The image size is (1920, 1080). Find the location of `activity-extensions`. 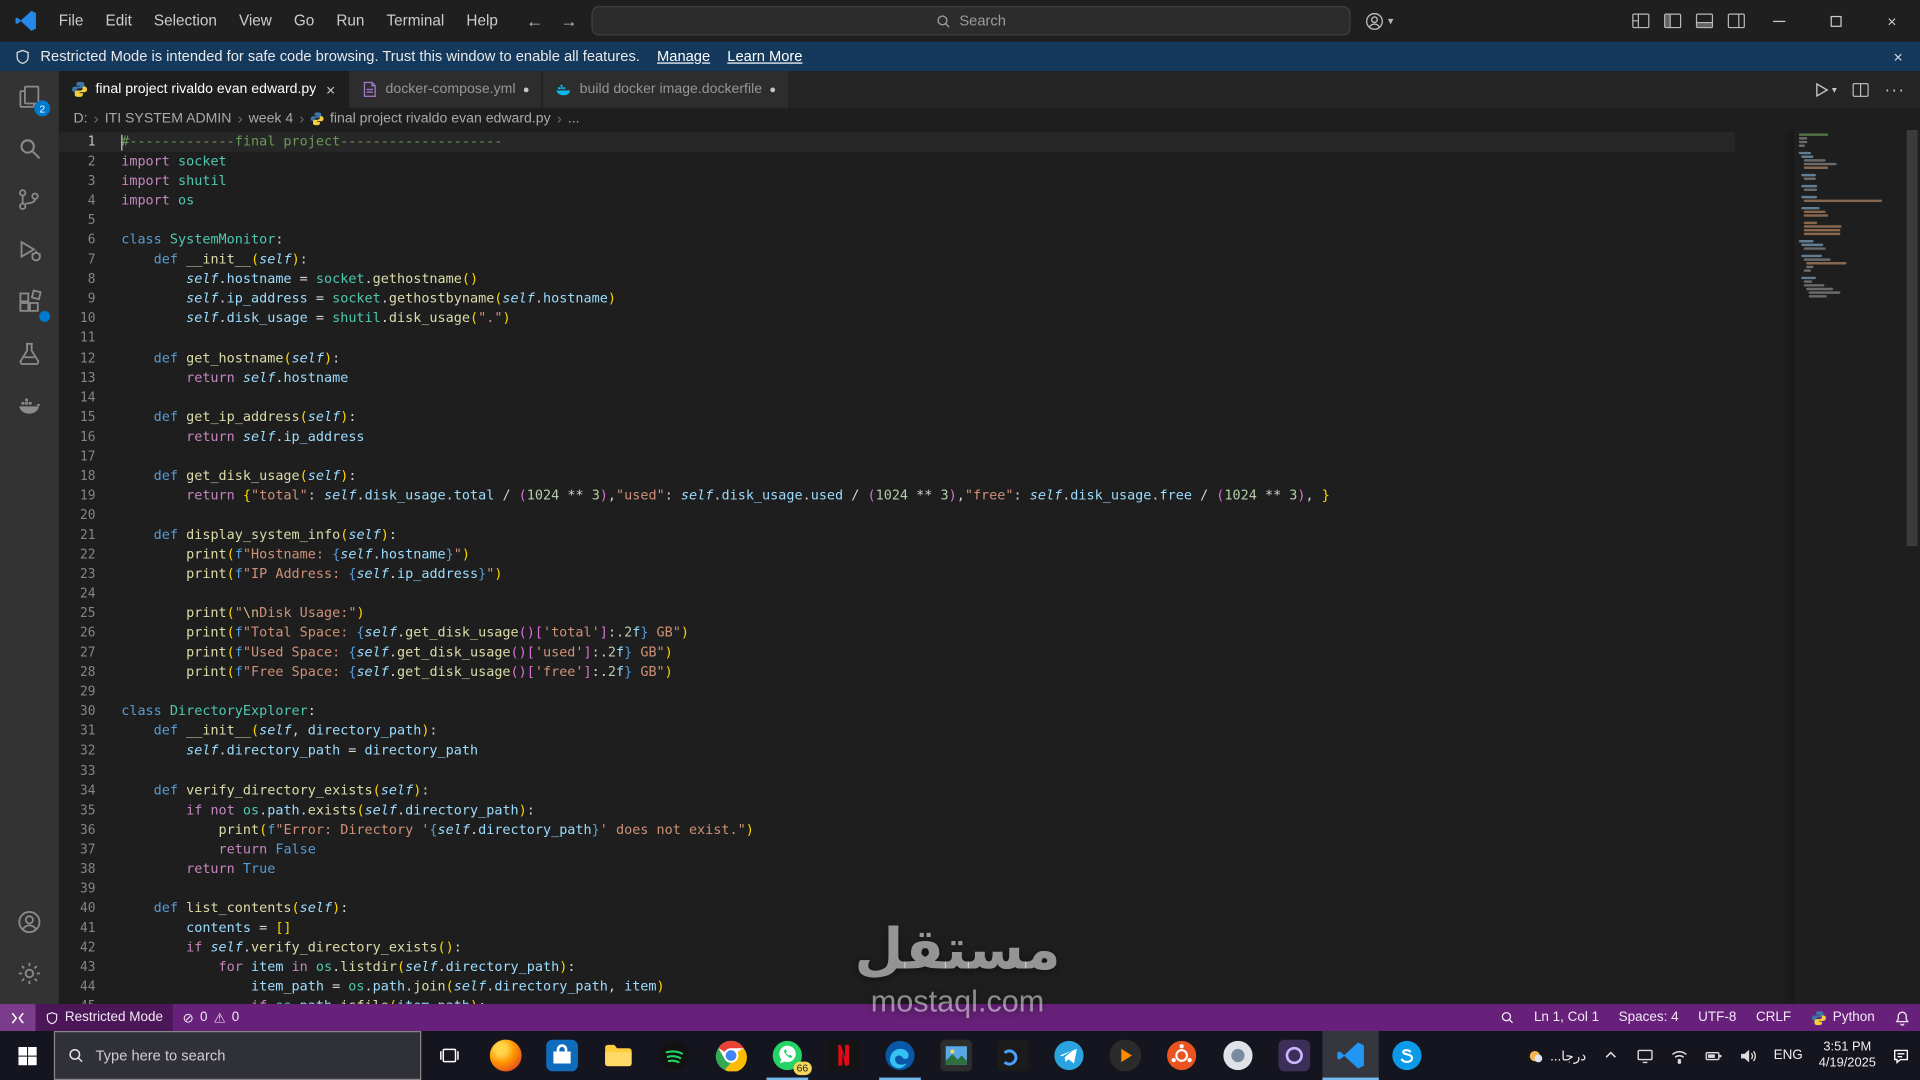

activity-extensions is located at coordinates (29, 302).